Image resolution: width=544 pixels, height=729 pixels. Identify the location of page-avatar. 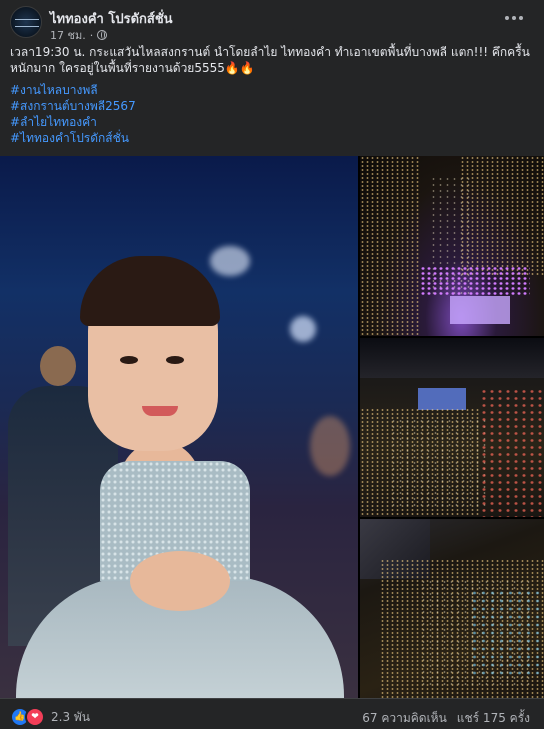
(26, 22).